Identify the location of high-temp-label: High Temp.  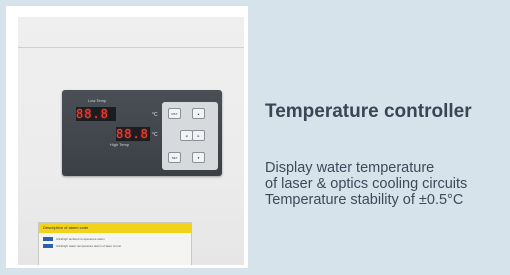
(120, 144).